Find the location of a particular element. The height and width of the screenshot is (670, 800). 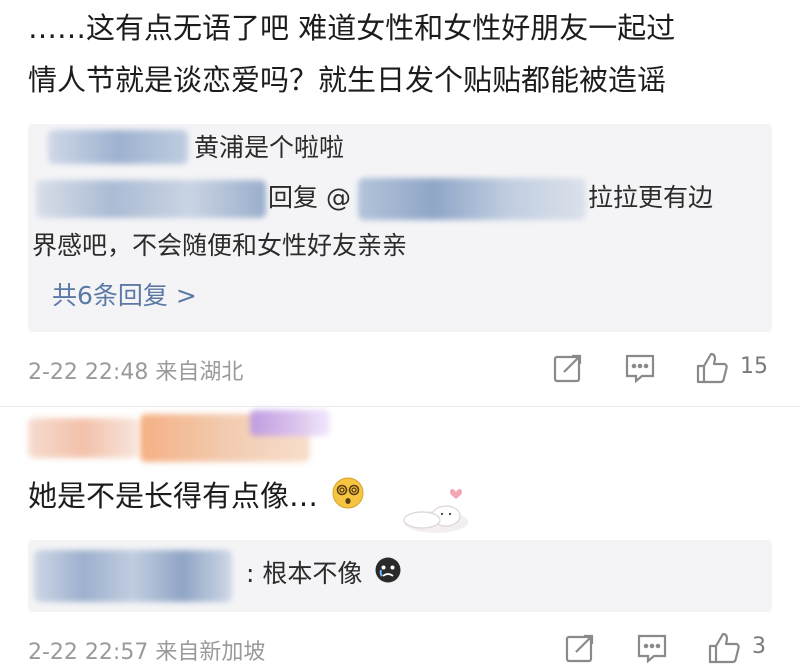

dizzy-face-emoji is located at coordinates (348, 498).